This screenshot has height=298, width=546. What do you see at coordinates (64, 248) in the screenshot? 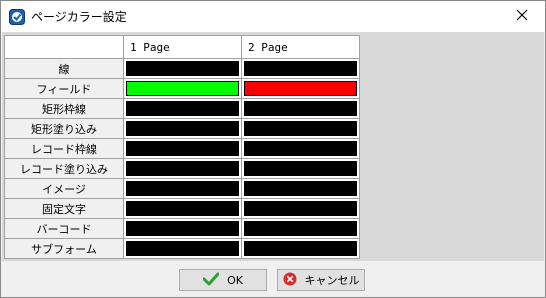
I see `row-label: サブフォーム` at bounding box center [64, 248].